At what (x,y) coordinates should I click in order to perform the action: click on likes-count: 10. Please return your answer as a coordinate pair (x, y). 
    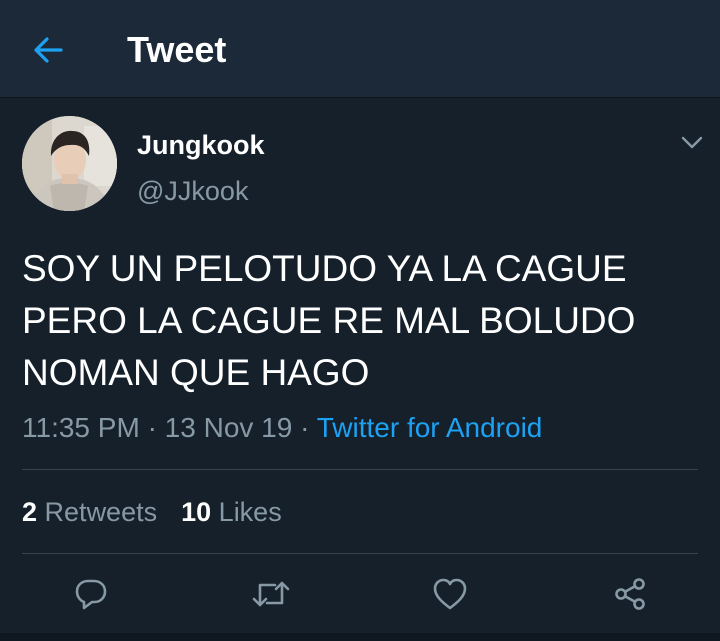
    Looking at the image, I should click on (196, 512).